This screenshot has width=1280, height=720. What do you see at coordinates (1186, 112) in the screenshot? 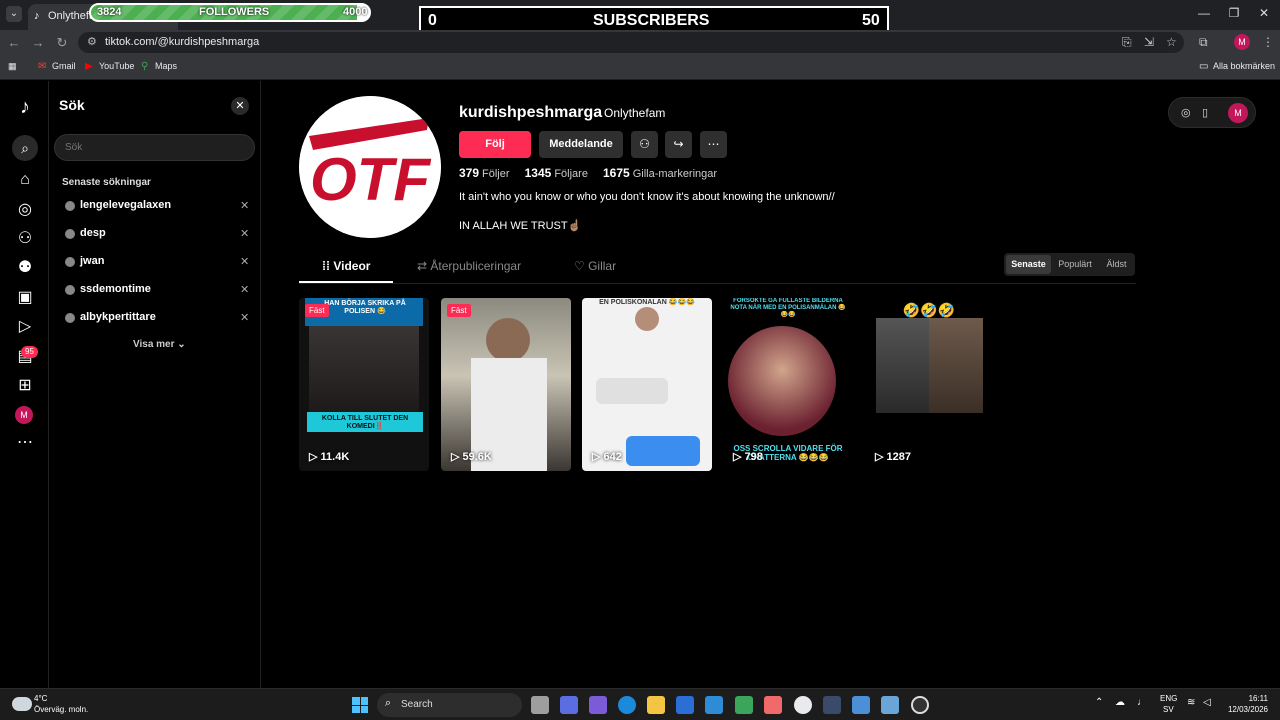
I see `coins-icon: ◎` at bounding box center [1186, 112].